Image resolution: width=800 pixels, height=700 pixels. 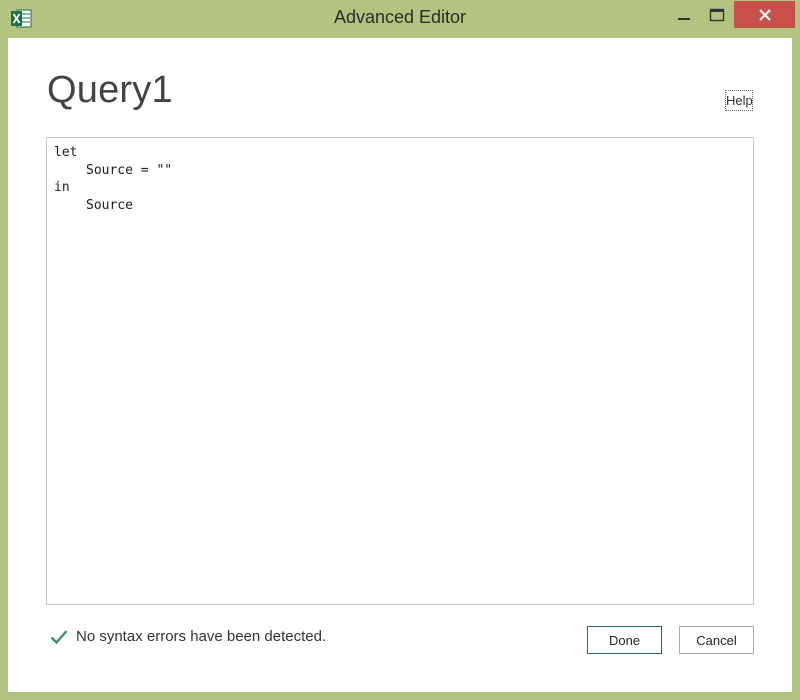 I want to click on syntax-status: No syntax errors have been detected., so click(x=188, y=636).